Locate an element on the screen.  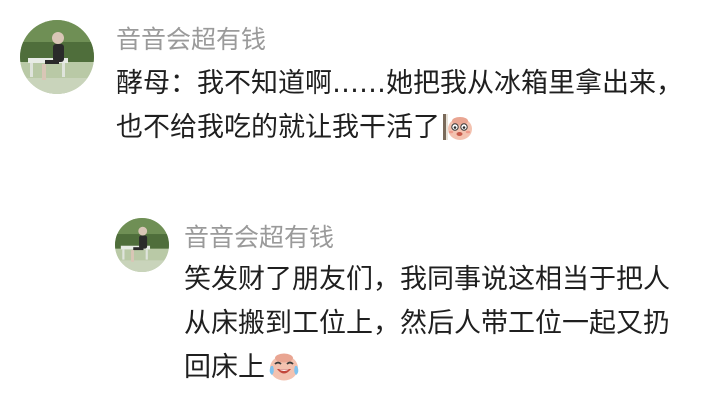
comment-text-line: 也不给我吃的就让我干活了 is located at coordinates (411, 128).